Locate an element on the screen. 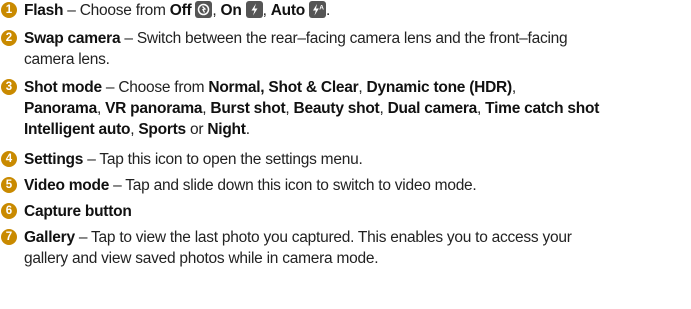 The height and width of the screenshot is (309, 691). item-title: Shot mode is located at coordinates (63, 87).